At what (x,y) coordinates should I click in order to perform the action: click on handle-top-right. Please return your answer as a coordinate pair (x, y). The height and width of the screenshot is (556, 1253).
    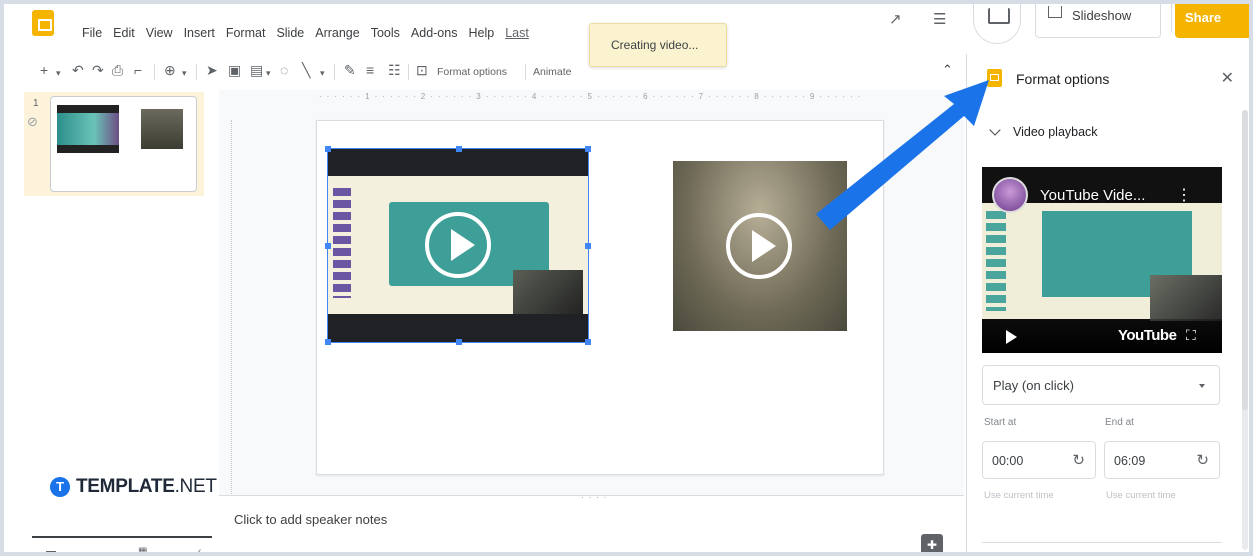
    Looking at the image, I should click on (588, 149).